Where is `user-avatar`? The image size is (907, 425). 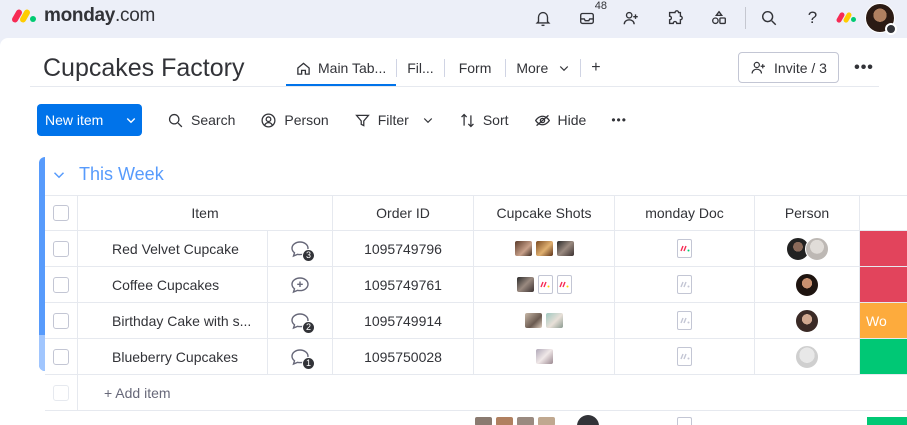 user-avatar is located at coordinates (881, 19).